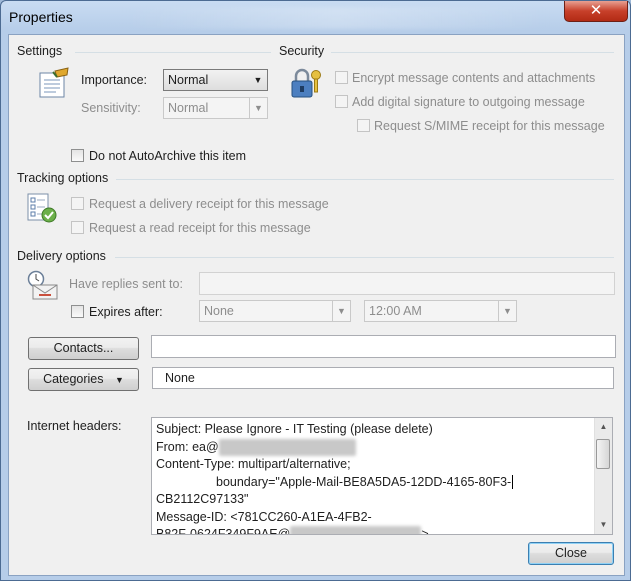 The width and height of the screenshot is (631, 581). I want to click on scroll-up-icon: ▲, so click(603, 427).